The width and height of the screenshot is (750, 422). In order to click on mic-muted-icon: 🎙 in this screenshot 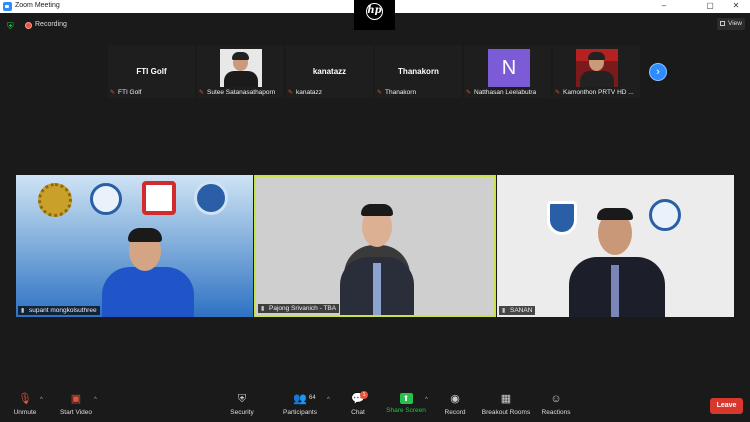, I will do `click(25, 399)`.